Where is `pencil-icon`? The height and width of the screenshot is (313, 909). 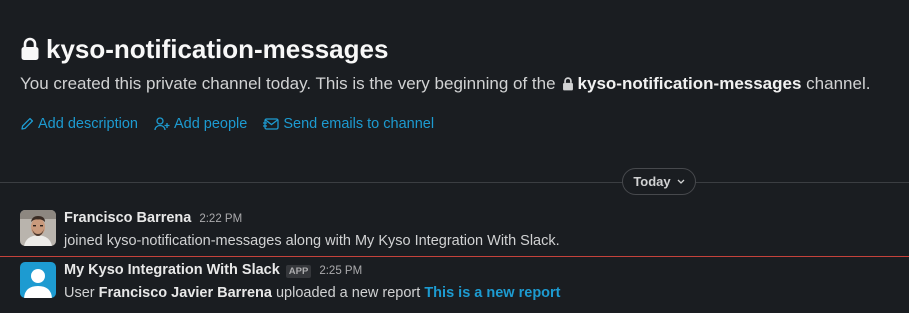 pencil-icon is located at coordinates (27, 123).